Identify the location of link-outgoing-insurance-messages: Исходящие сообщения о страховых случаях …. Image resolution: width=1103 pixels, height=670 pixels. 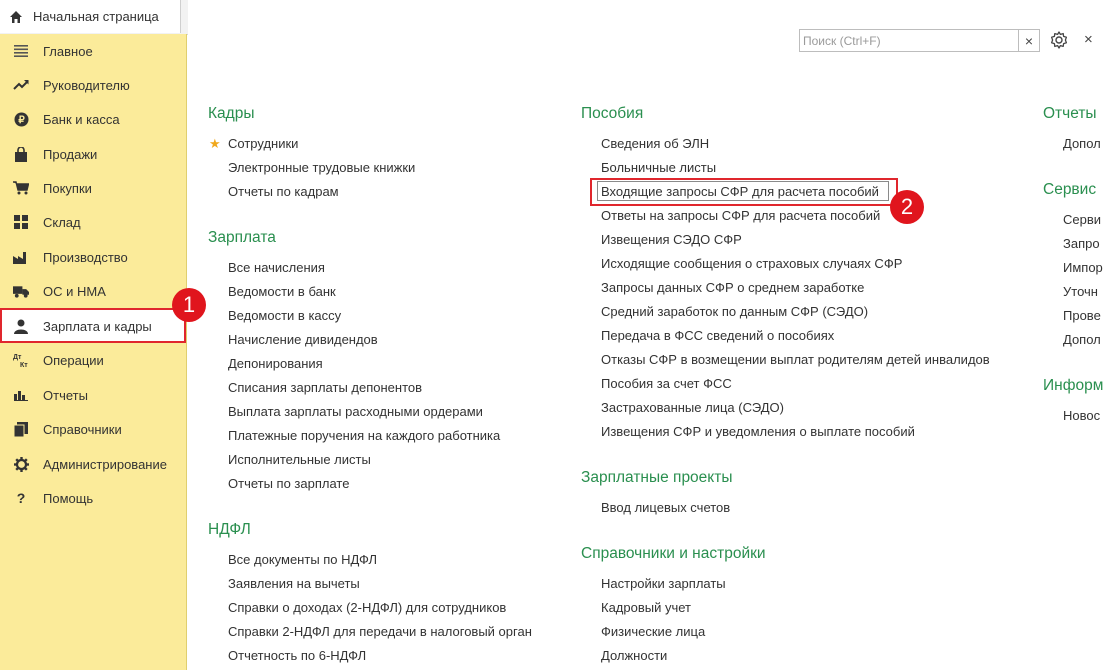
(751, 263).